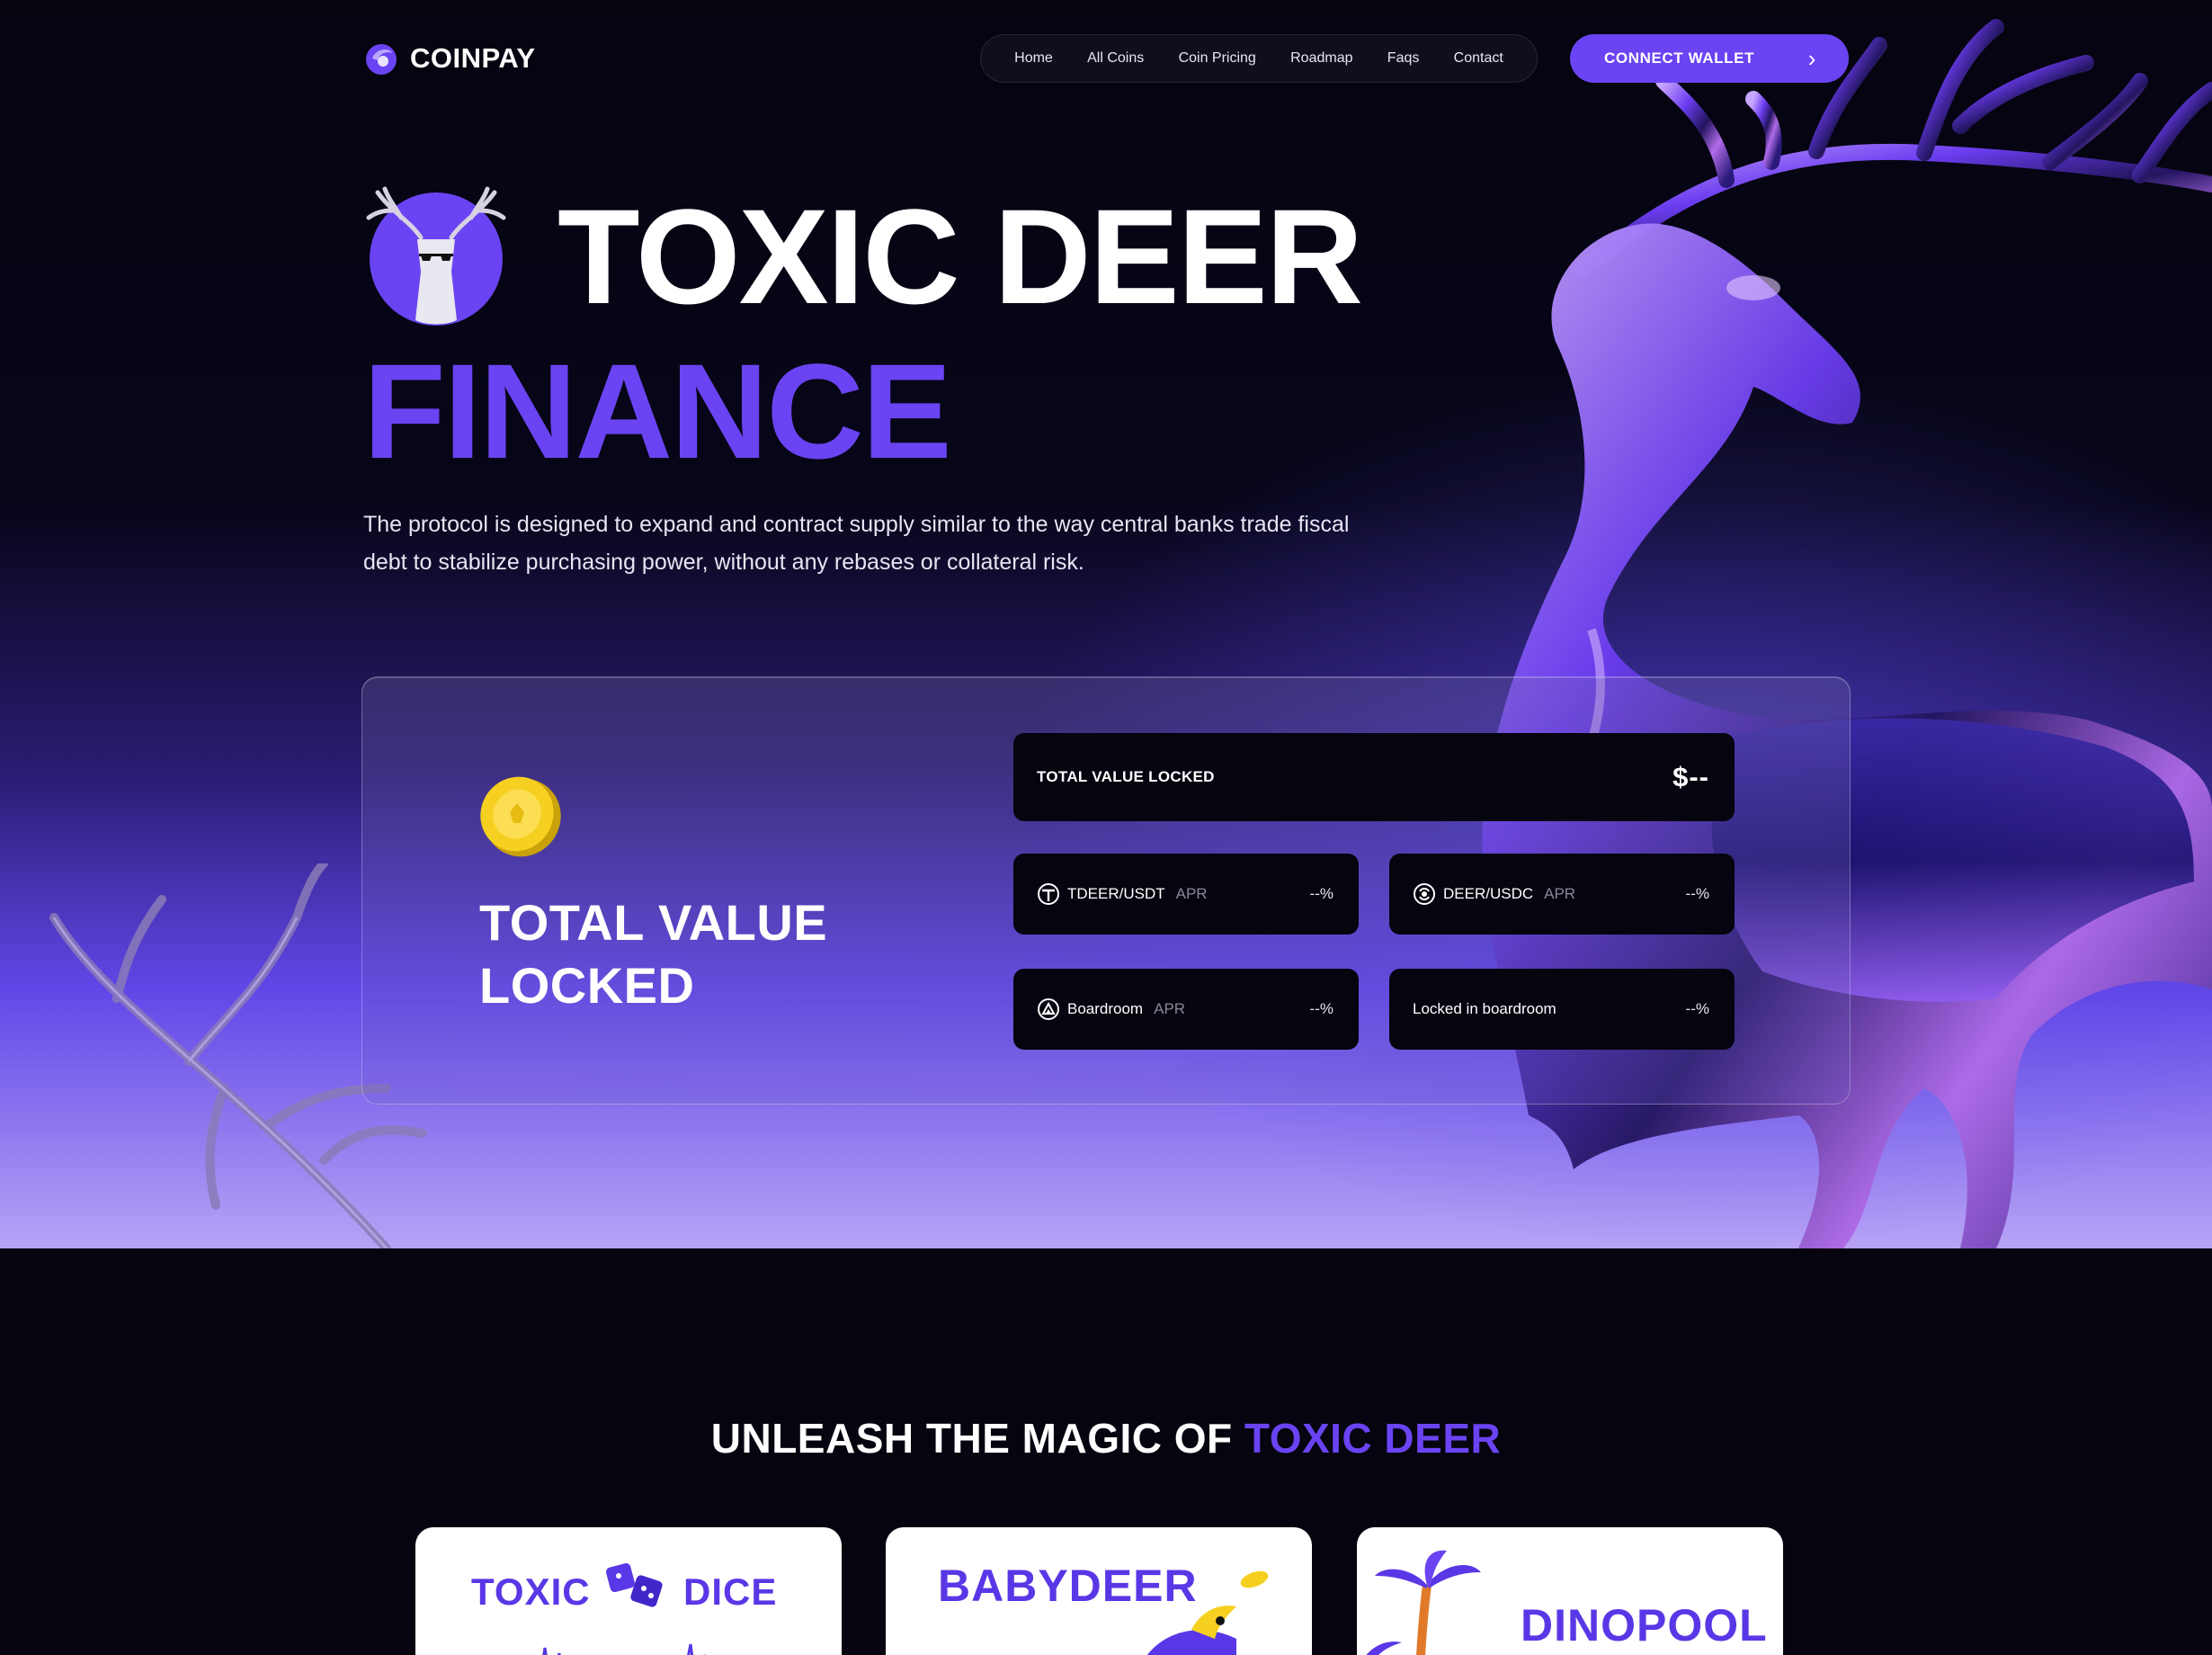  Describe the element at coordinates (473, 58) in the screenshot. I see `brand-name: COINPAY` at that location.